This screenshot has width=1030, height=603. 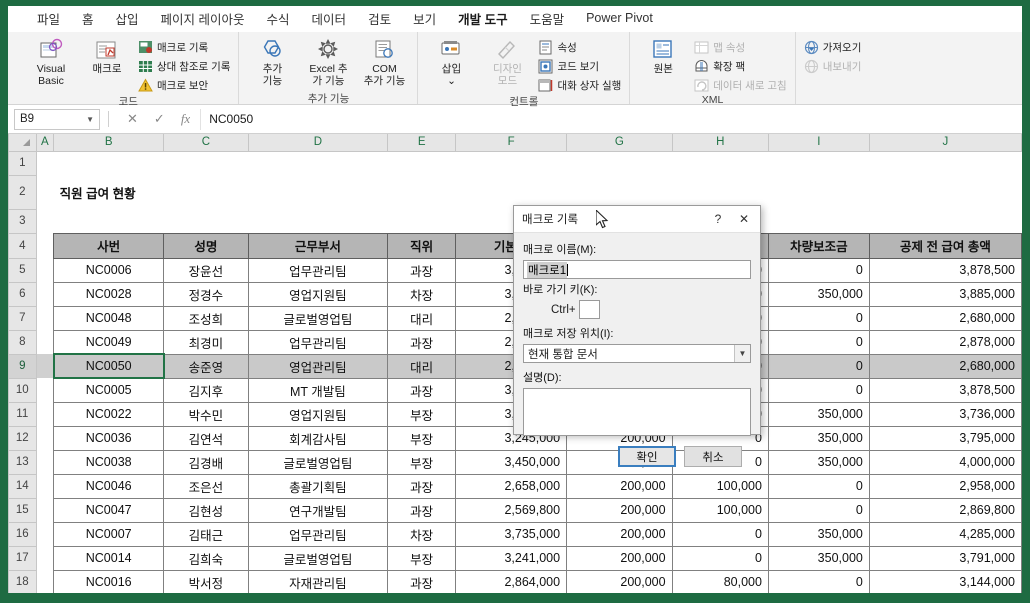 I want to click on cell-가족수당: 100,000, so click(x=720, y=510).